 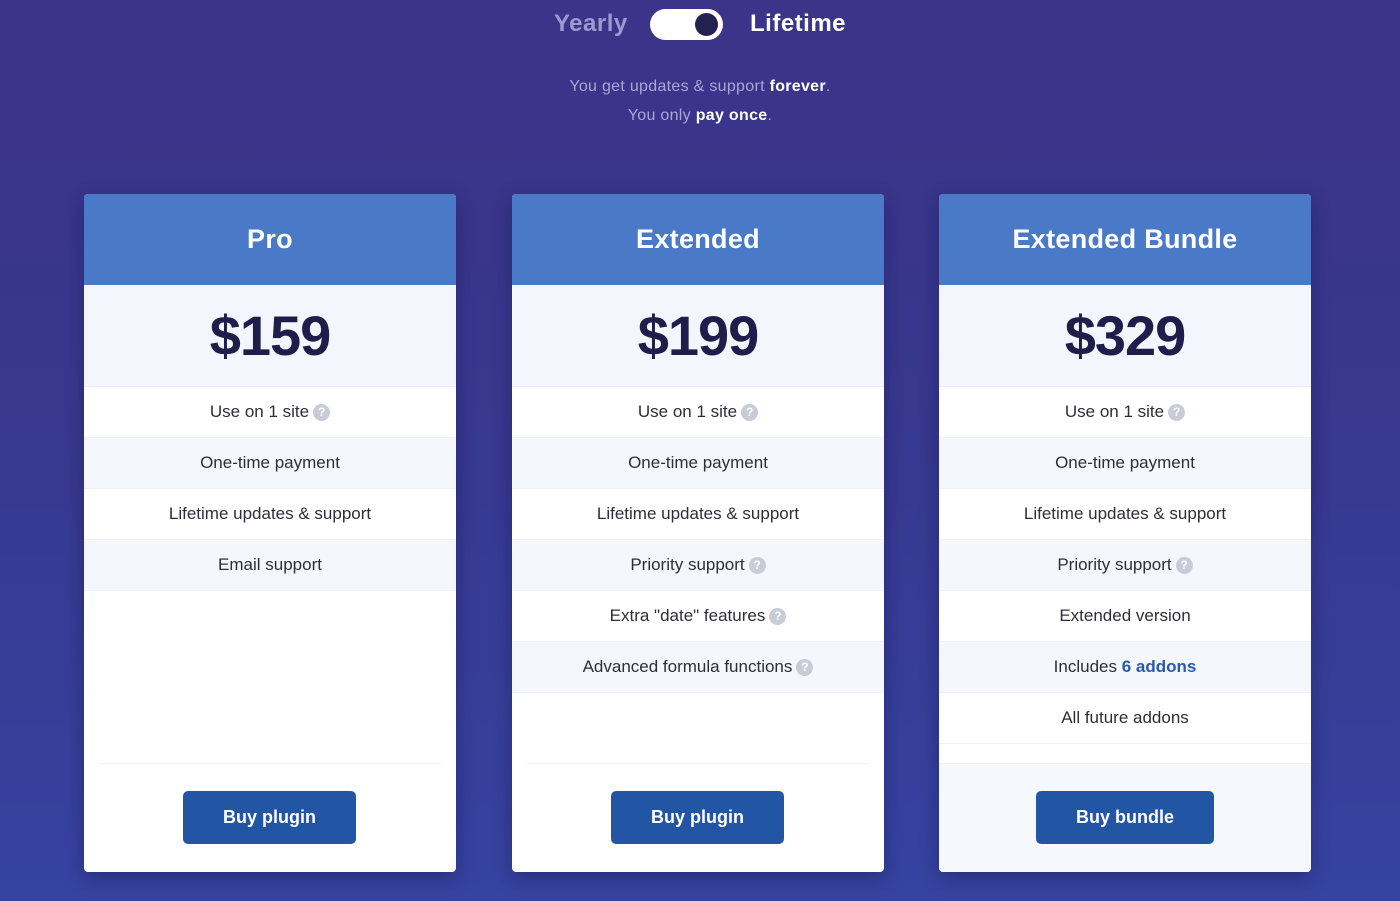 What do you see at coordinates (686, 24) in the screenshot?
I see `billing-period-switch` at bounding box center [686, 24].